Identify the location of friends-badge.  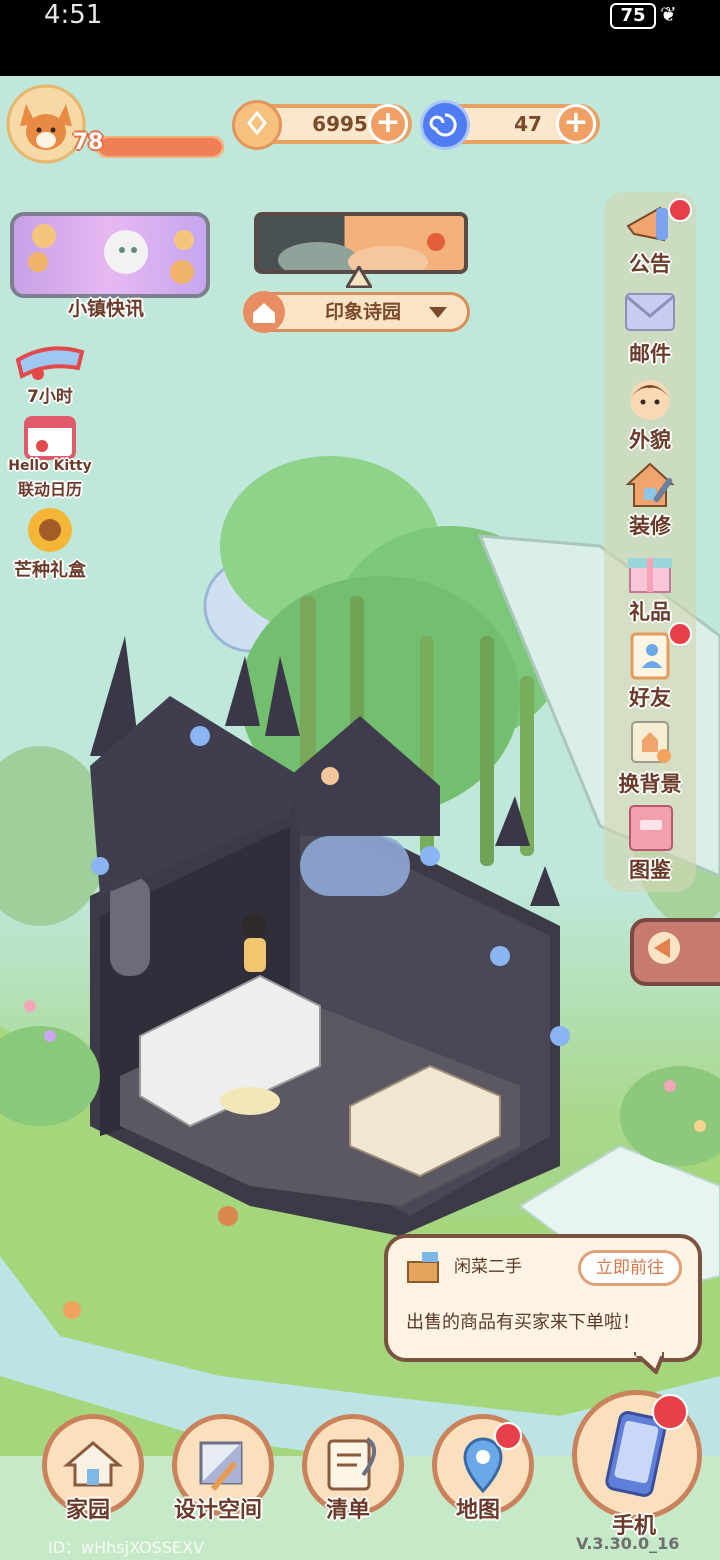
(680, 634).